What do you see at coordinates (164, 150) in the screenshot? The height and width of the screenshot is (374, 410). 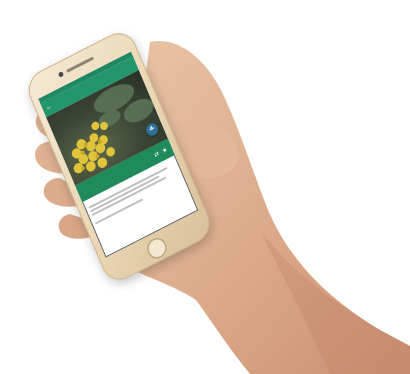 I see `star-icon: ★` at bounding box center [164, 150].